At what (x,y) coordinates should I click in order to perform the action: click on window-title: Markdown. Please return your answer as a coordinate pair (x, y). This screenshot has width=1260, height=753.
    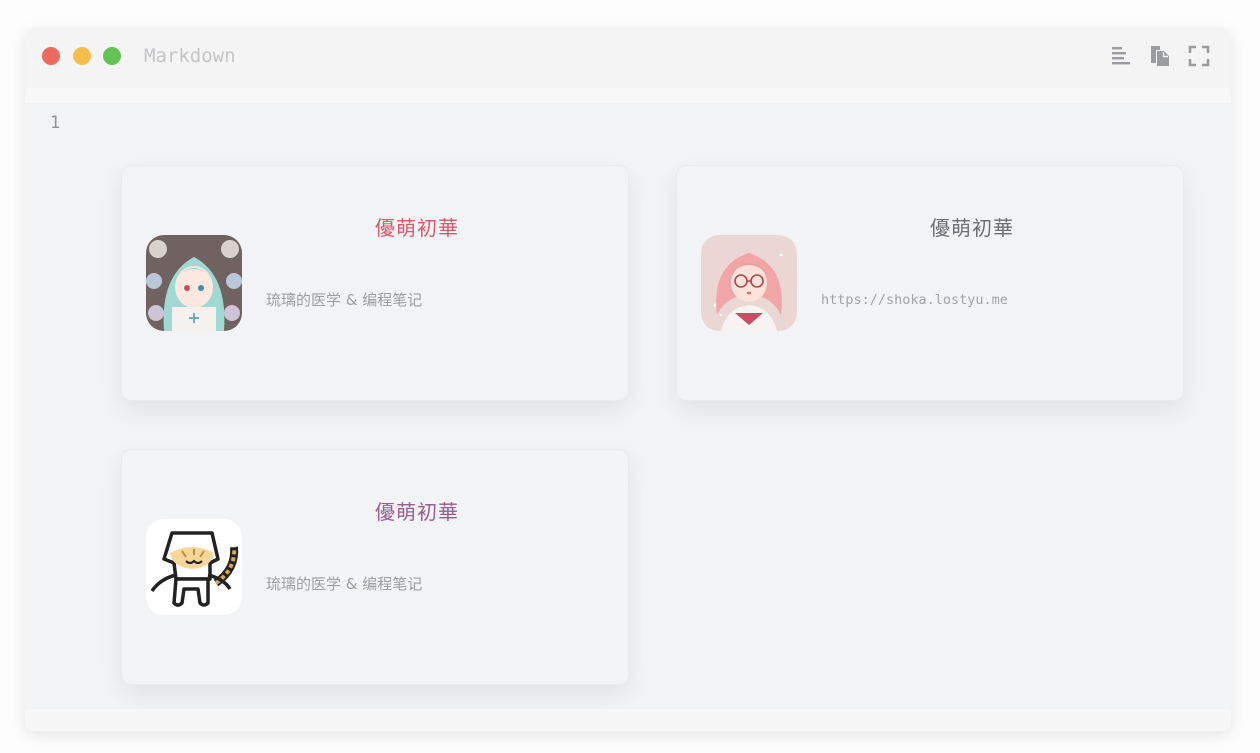
    Looking at the image, I should click on (190, 56).